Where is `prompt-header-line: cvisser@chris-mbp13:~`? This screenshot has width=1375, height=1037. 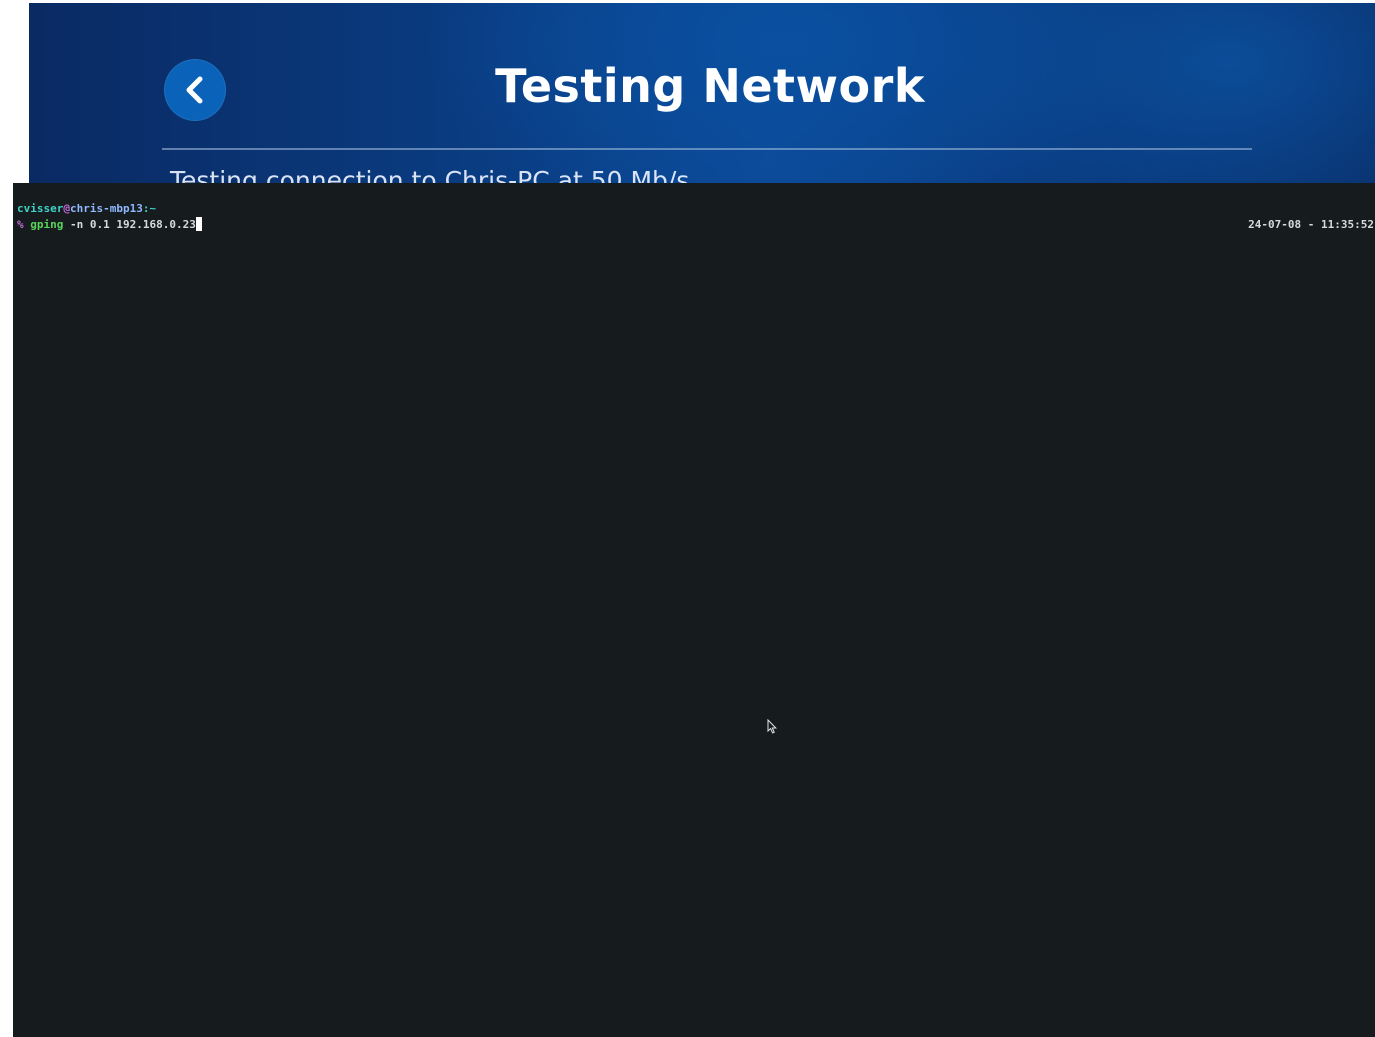 prompt-header-line: cvisser@chris-mbp13:~ is located at coordinates (86, 209).